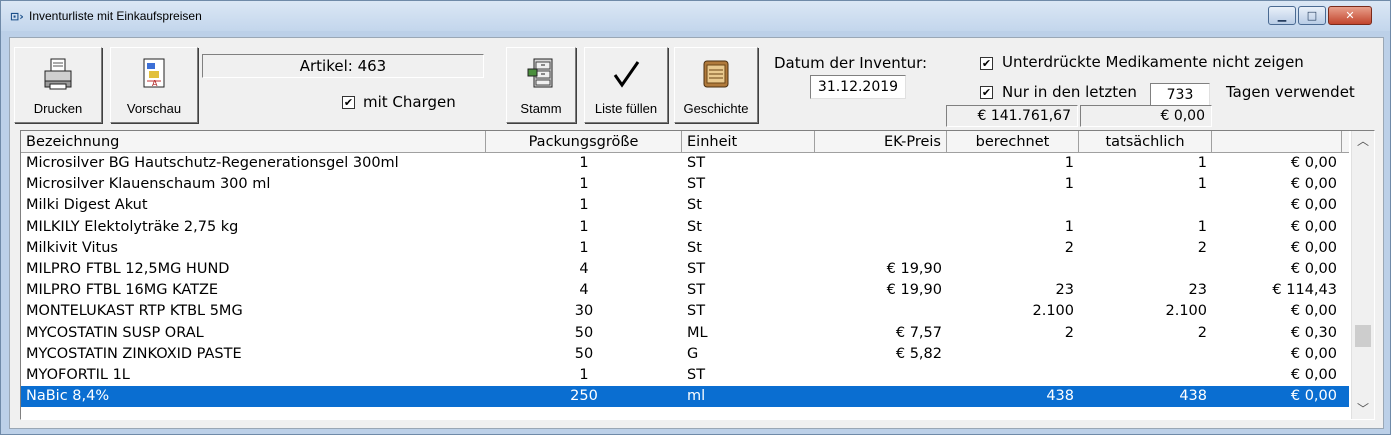 This screenshot has height=435, width=1391. I want to click on history-scroll-icon, so click(716, 74).